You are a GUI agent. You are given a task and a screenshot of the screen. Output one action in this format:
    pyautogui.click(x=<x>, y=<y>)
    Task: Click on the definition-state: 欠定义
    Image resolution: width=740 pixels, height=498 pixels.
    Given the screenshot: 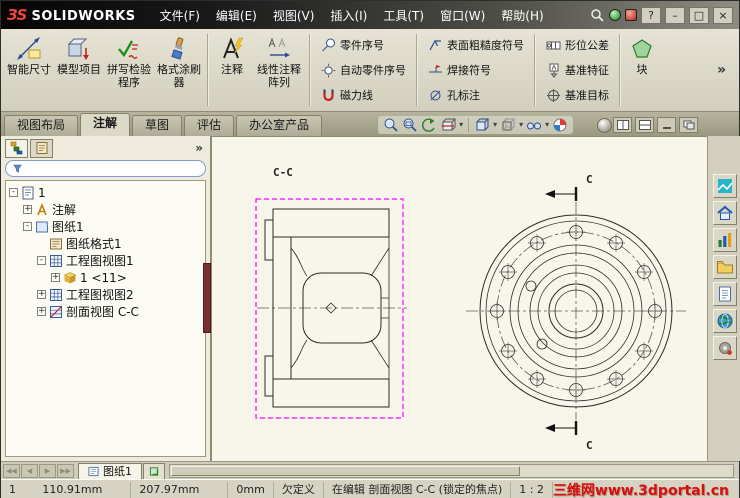 What is the action you would take?
    pyautogui.click(x=299, y=489)
    